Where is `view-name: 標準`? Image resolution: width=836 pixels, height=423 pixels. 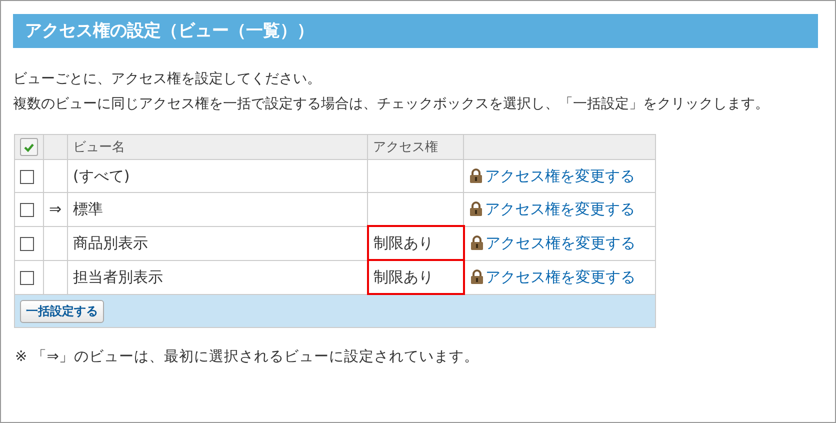 view-name: 標準 is located at coordinates (88, 209).